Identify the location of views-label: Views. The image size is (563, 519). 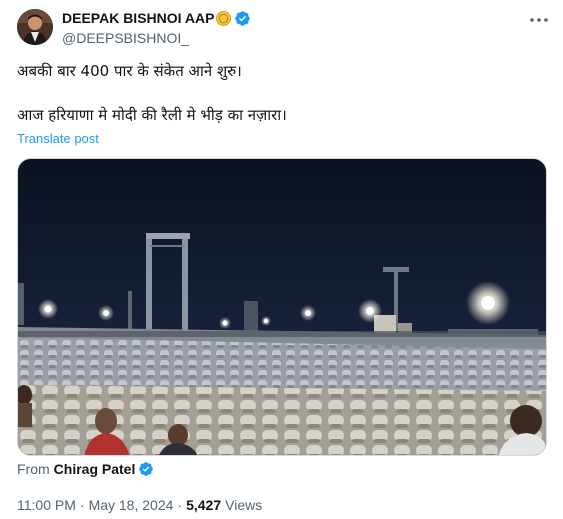
(244, 505).